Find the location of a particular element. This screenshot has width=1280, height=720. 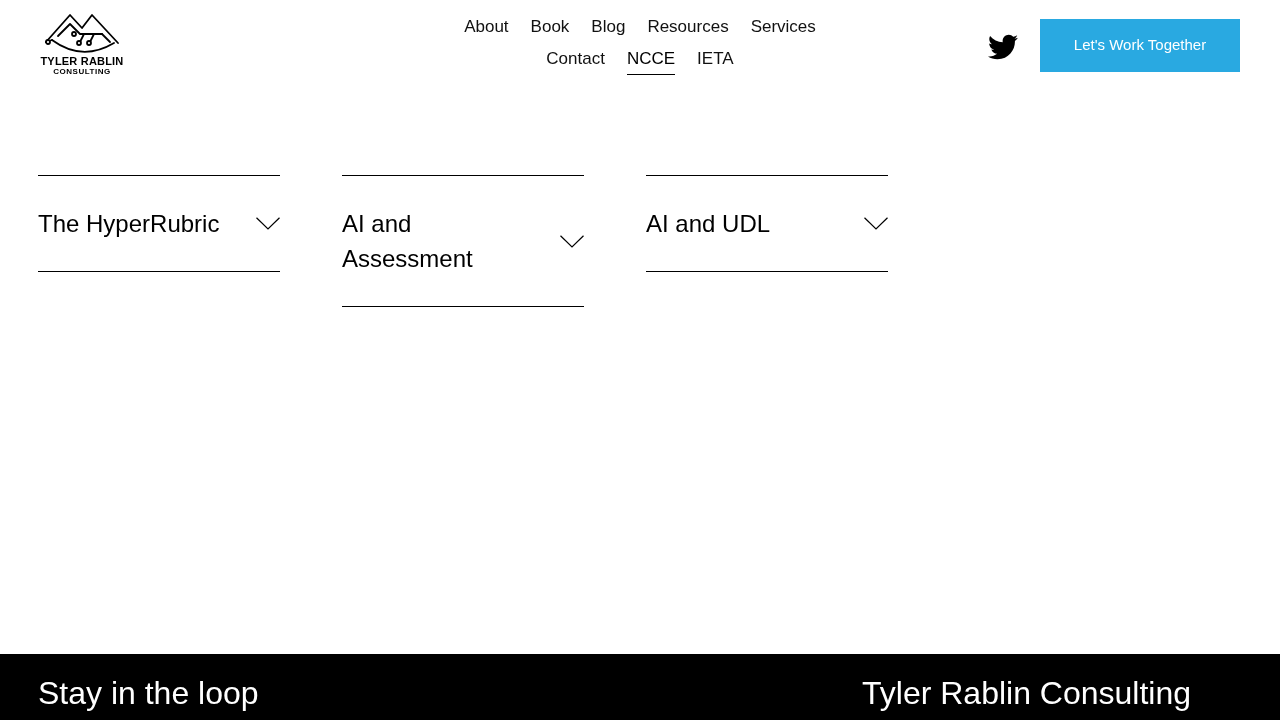

logo-wordmark: TYLER RABLIN is located at coordinates (82, 61).